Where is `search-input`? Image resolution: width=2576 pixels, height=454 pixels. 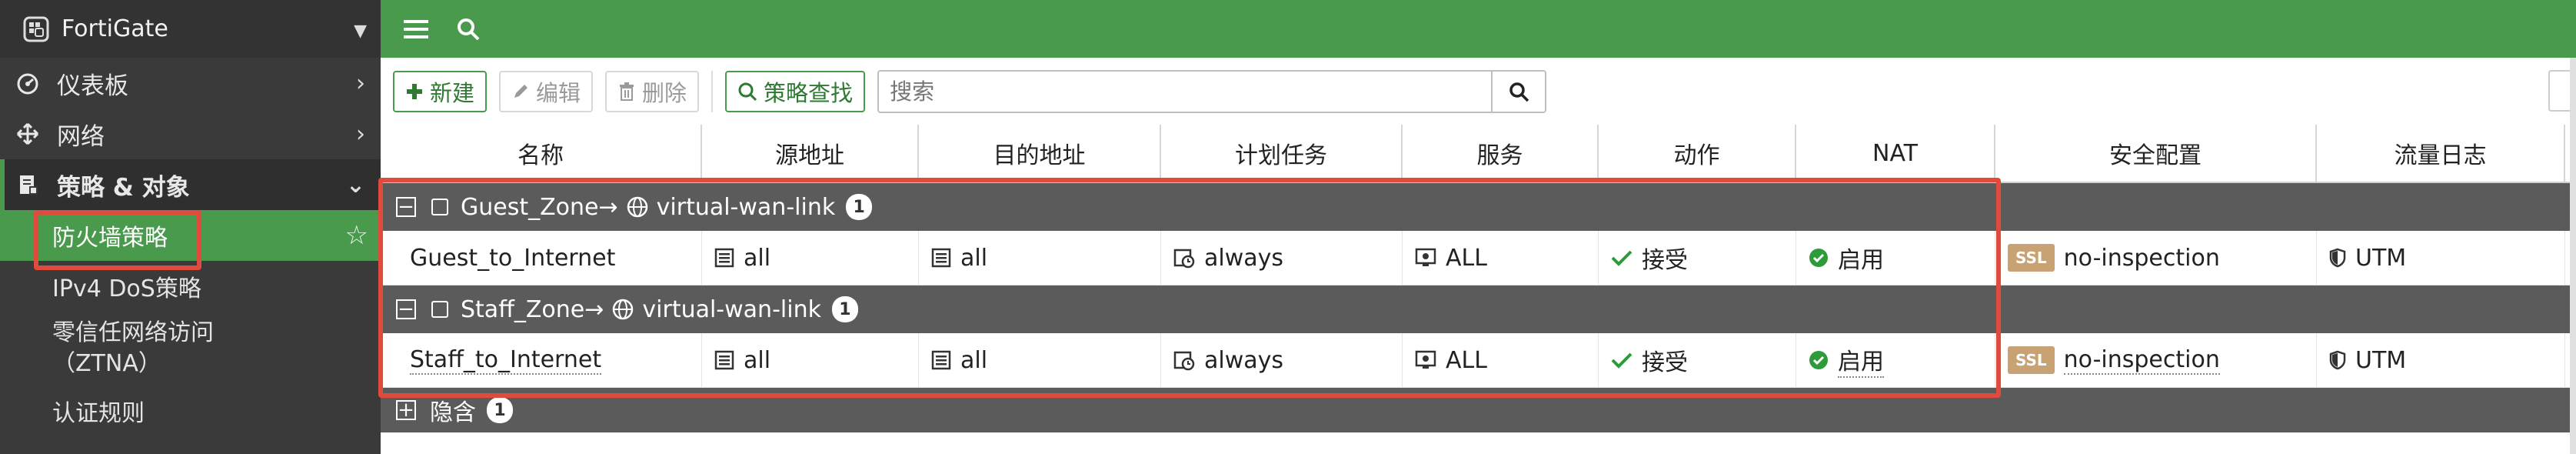 search-input is located at coordinates (1185, 91).